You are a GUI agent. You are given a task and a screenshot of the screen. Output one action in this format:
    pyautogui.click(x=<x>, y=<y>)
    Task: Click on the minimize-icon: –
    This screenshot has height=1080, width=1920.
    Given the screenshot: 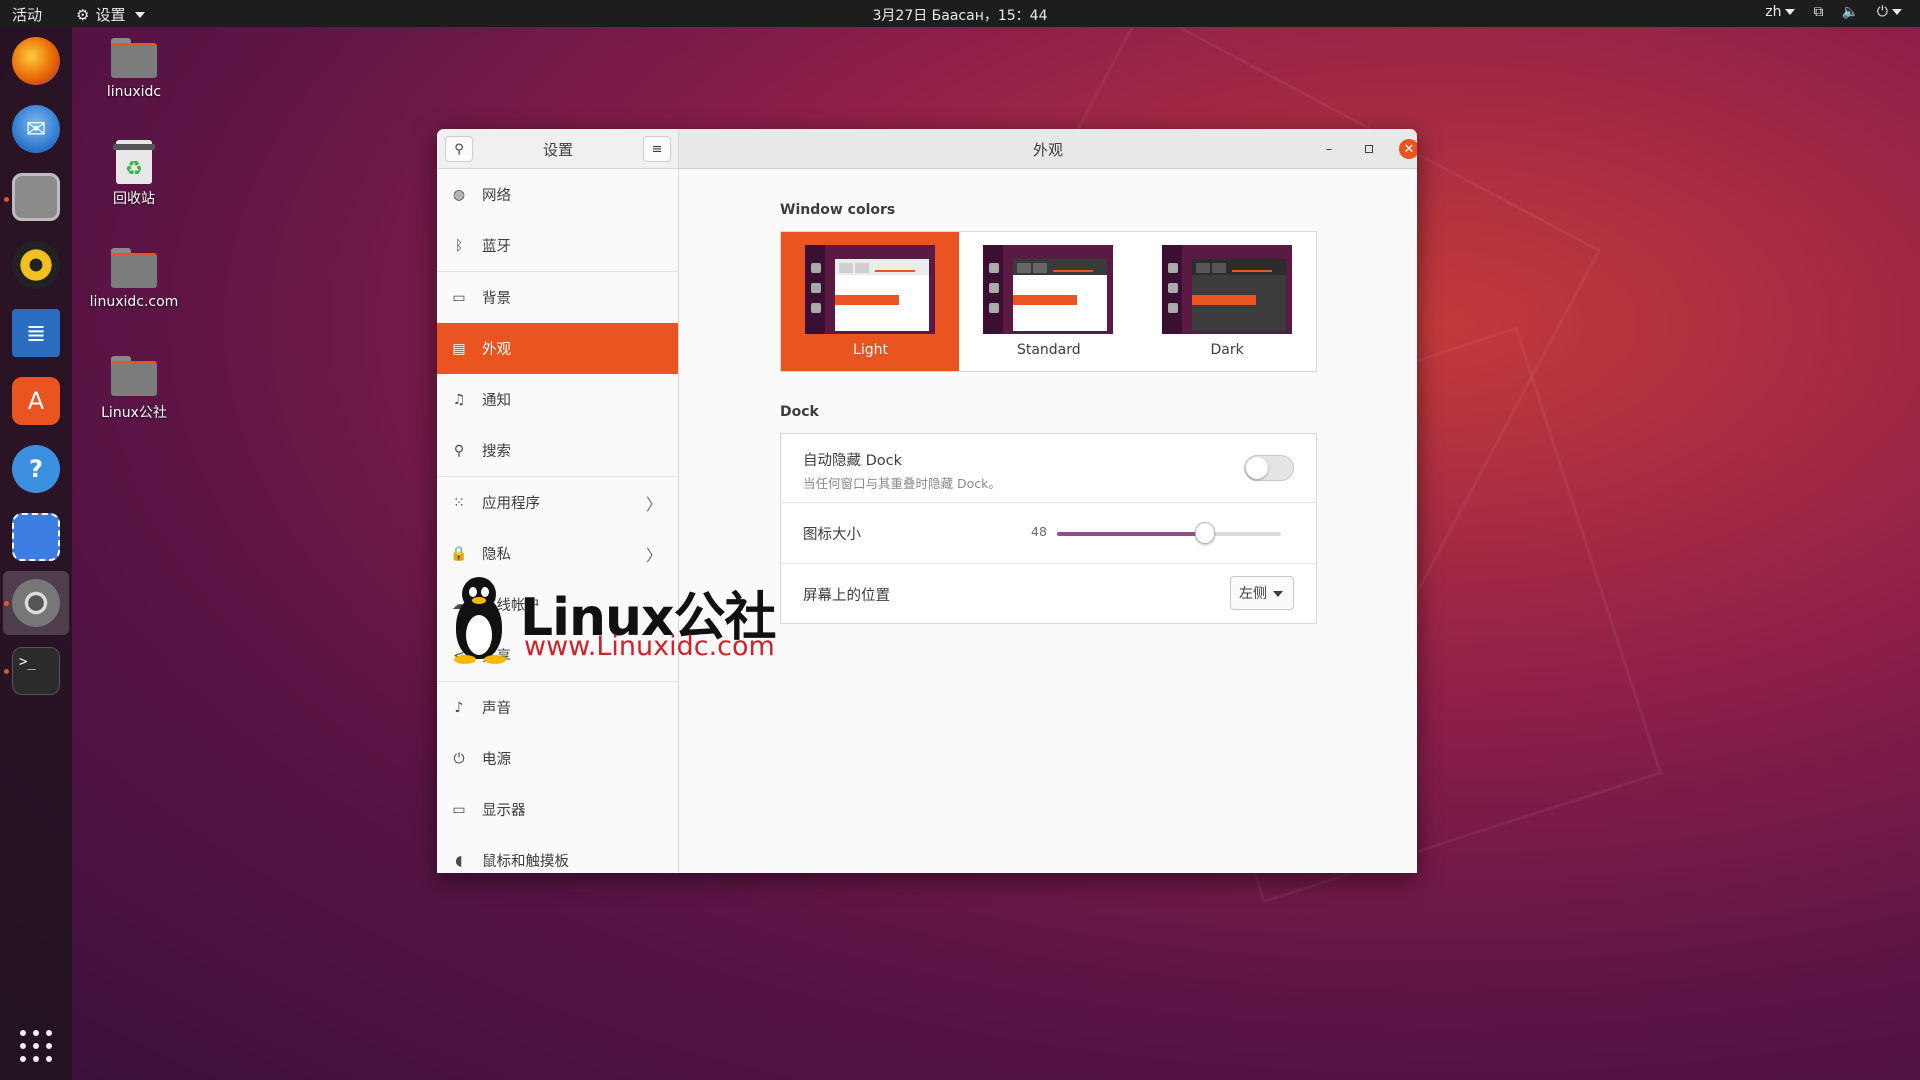 What is the action you would take?
    pyautogui.click(x=1329, y=149)
    